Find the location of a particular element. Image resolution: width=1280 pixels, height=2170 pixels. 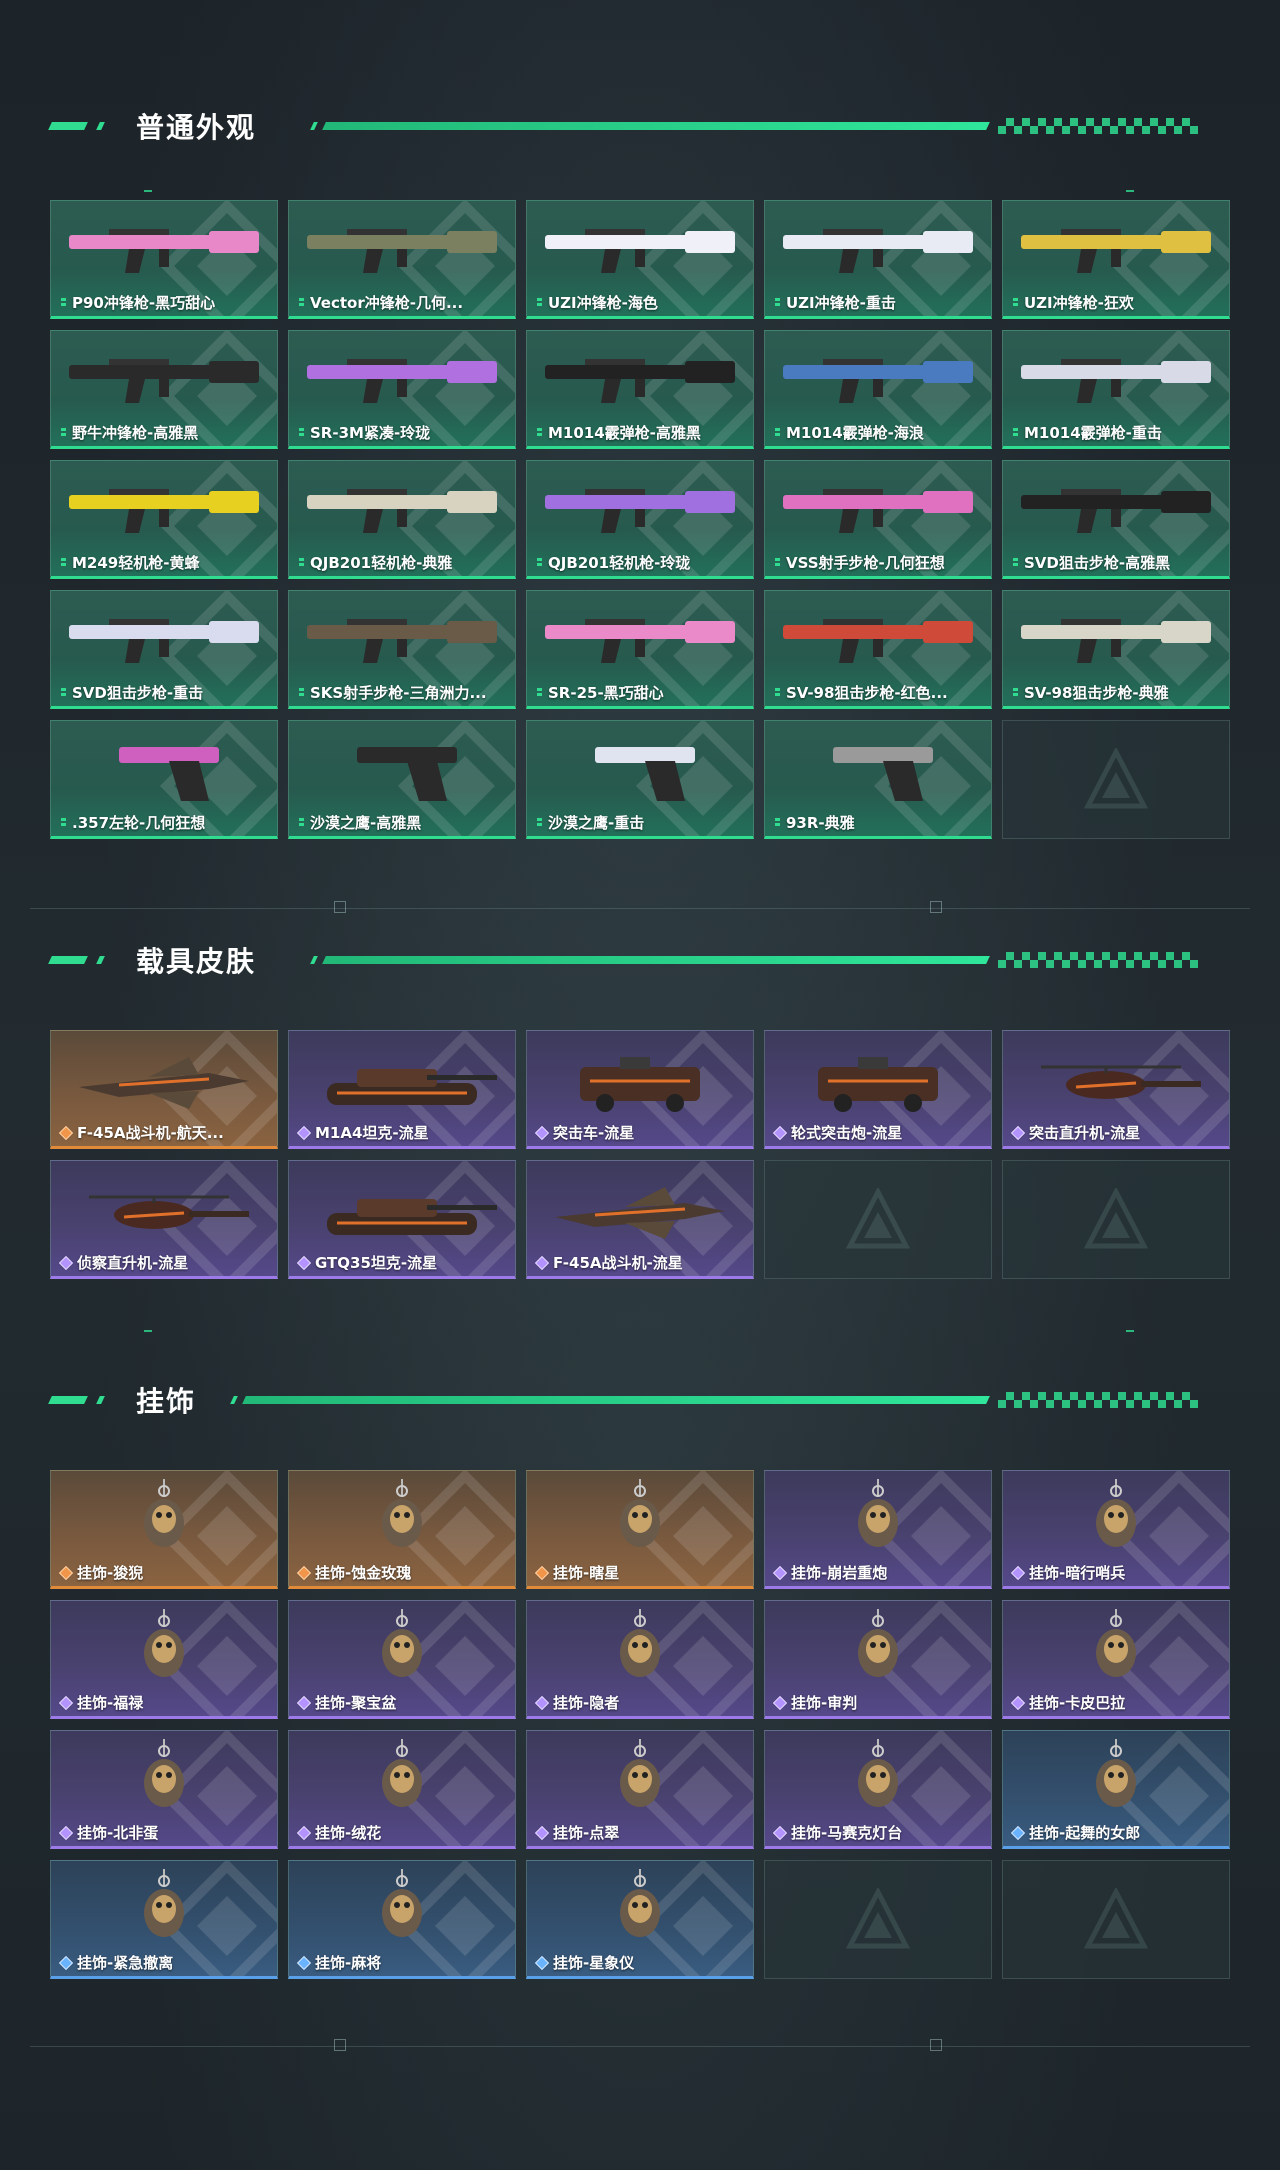

item-card: 挂饰-紧急撤离 is located at coordinates (164, 1919).